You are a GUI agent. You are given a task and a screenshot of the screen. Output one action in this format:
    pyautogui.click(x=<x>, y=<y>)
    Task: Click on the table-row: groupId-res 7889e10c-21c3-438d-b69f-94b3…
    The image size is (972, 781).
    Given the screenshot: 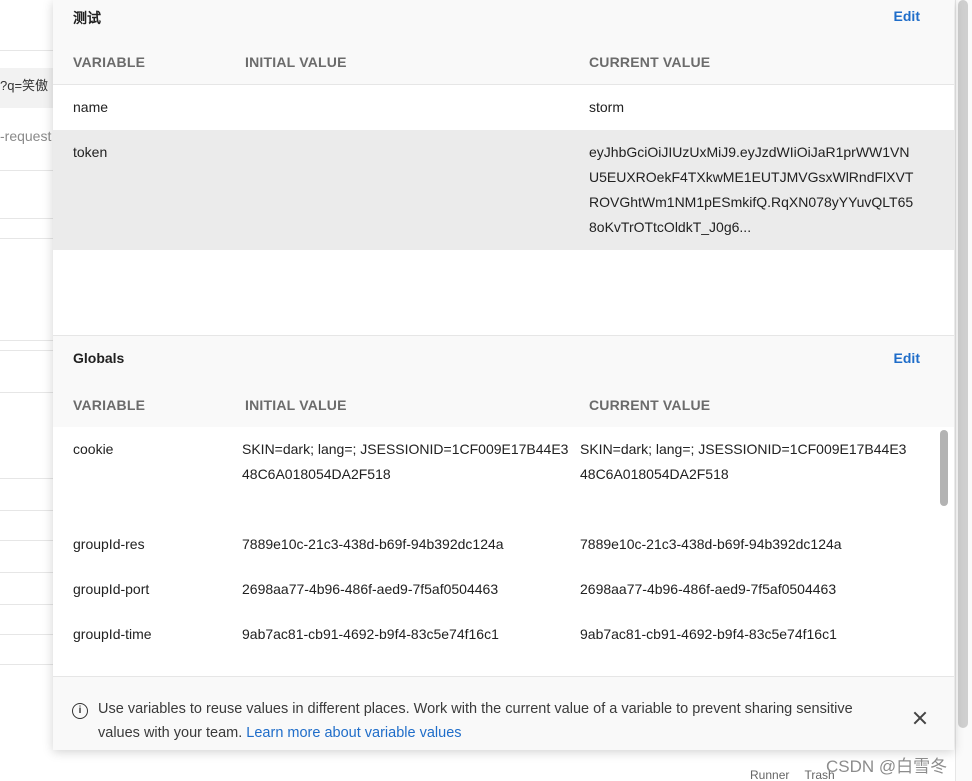 What is the action you would take?
    pyautogui.click(x=495, y=544)
    